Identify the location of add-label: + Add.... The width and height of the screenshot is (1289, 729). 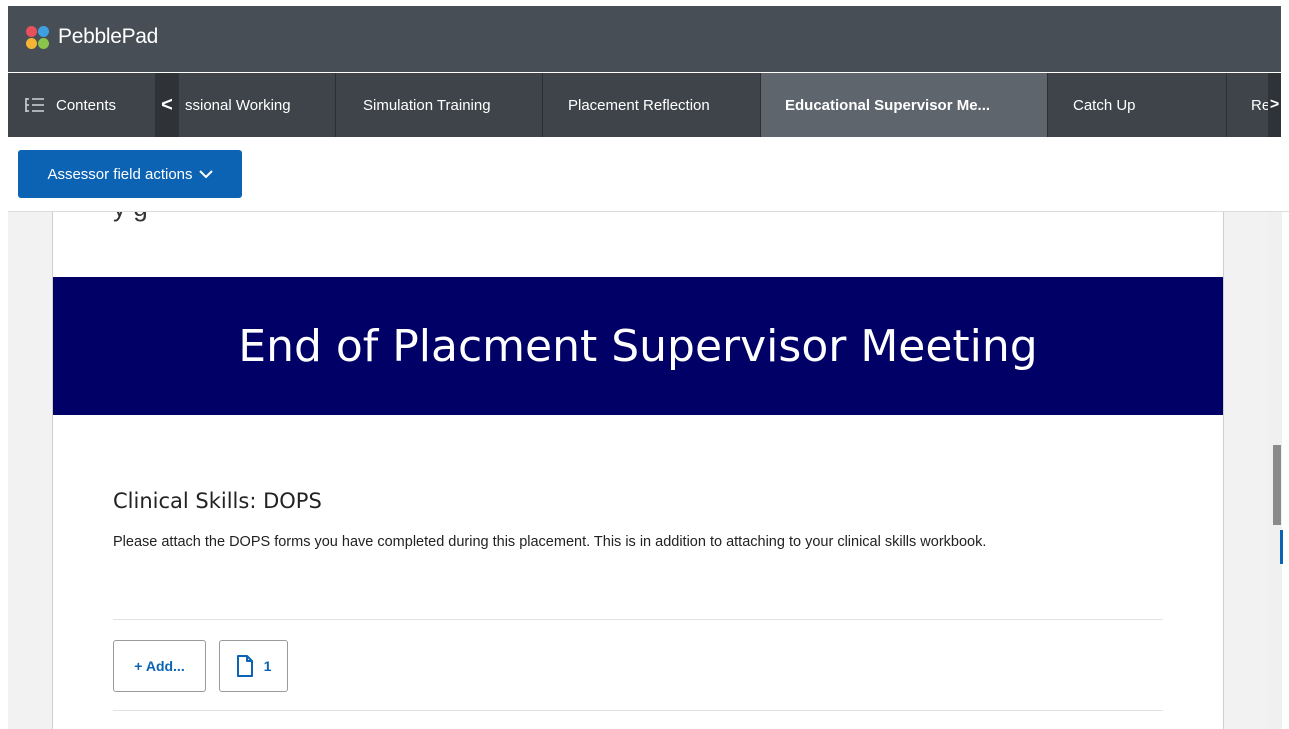
(159, 666).